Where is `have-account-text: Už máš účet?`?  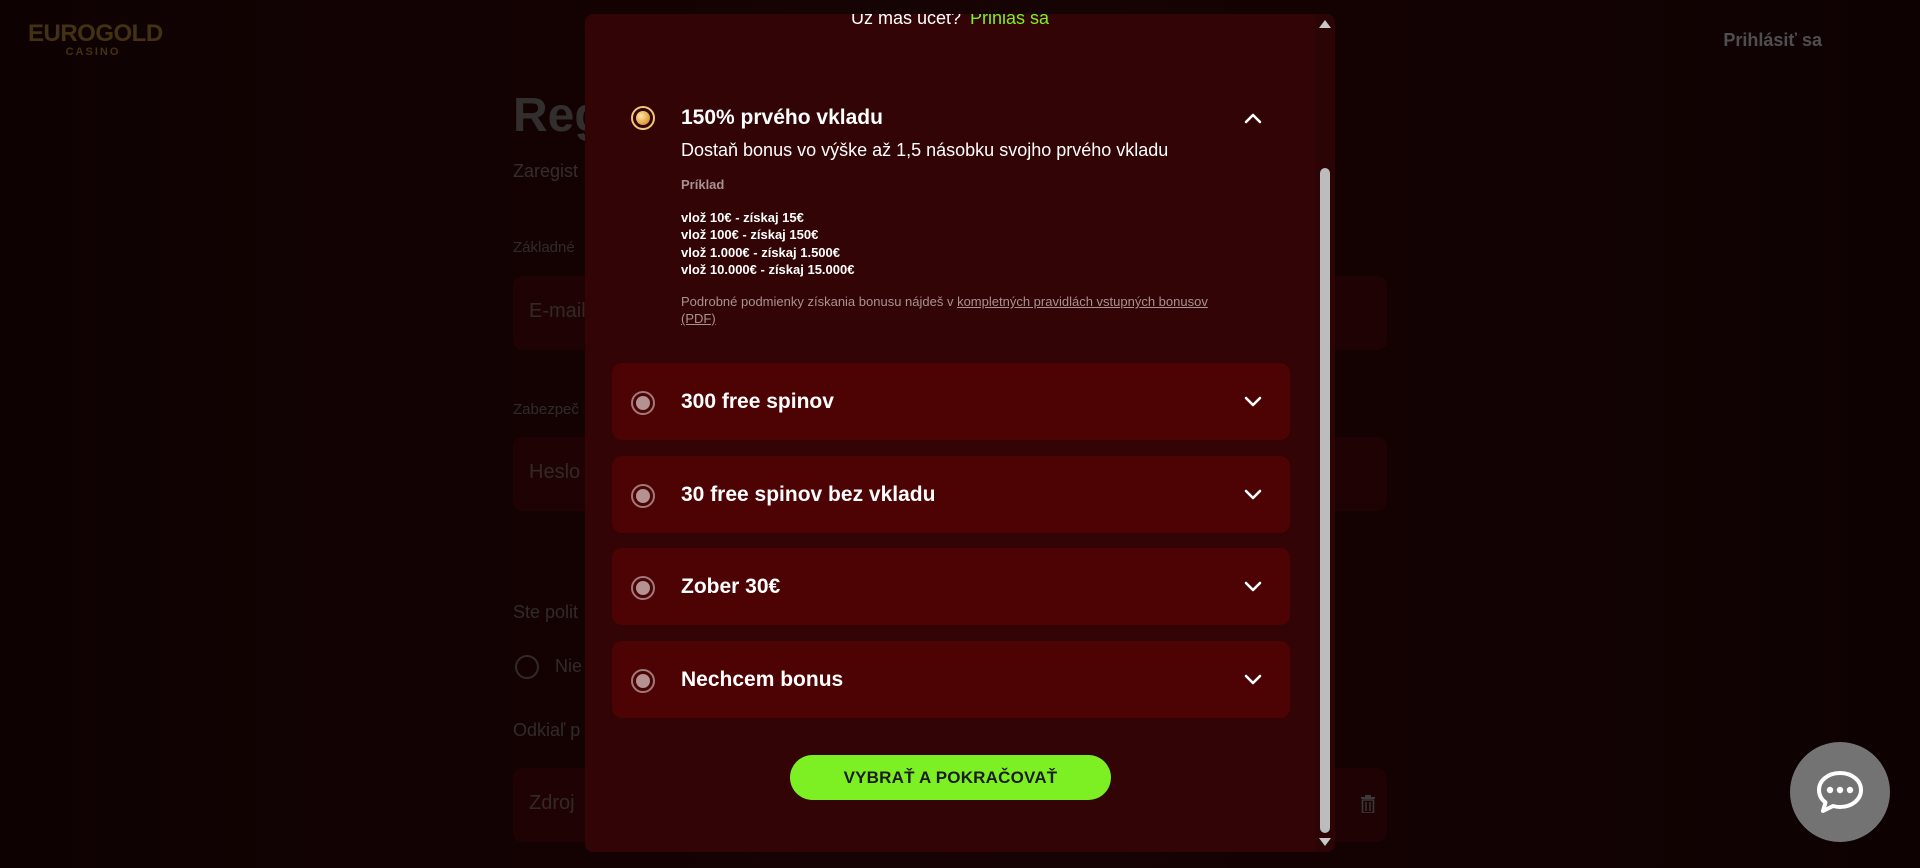 have-account-text: Už máš účet? is located at coordinates (905, 21).